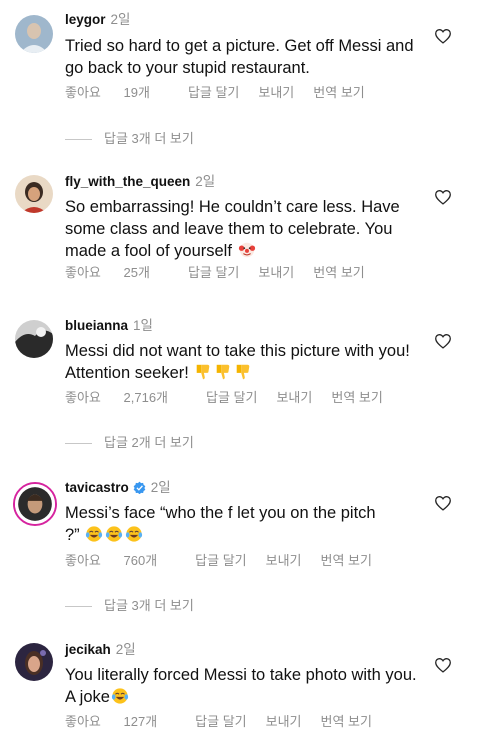 This screenshot has height=741, width=480. What do you see at coordinates (120, 560) in the screenshot?
I see `like-count: 좋아요 760개` at bounding box center [120, 560].